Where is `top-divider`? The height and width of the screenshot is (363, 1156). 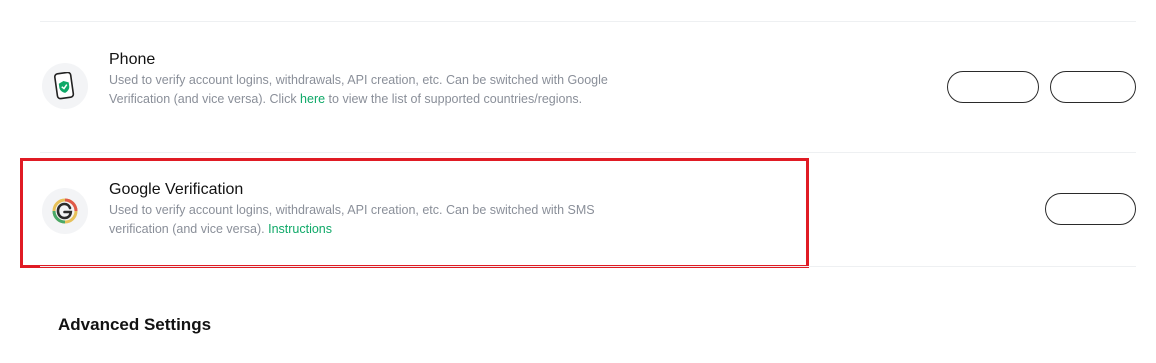
top-divider is located at coordinates (588, 21).